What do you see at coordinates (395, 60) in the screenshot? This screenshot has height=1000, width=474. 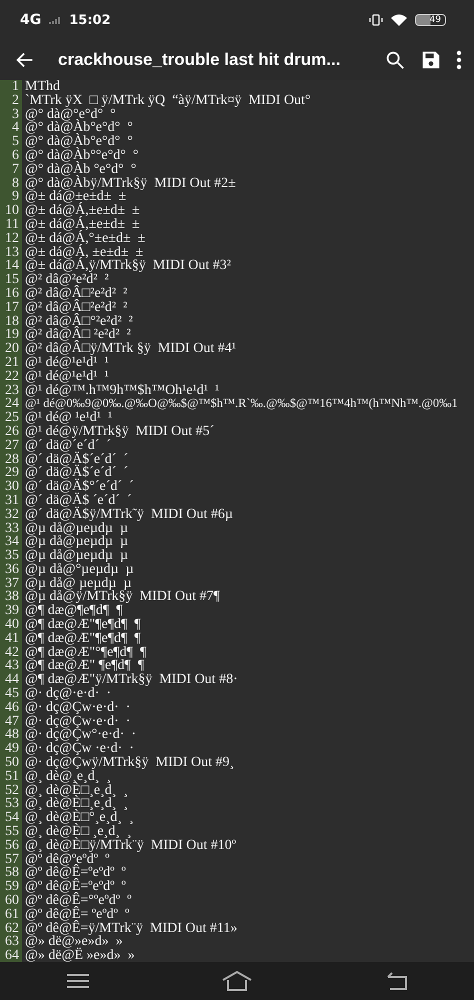 I see `search-icon` at bounding box center [395, 60].